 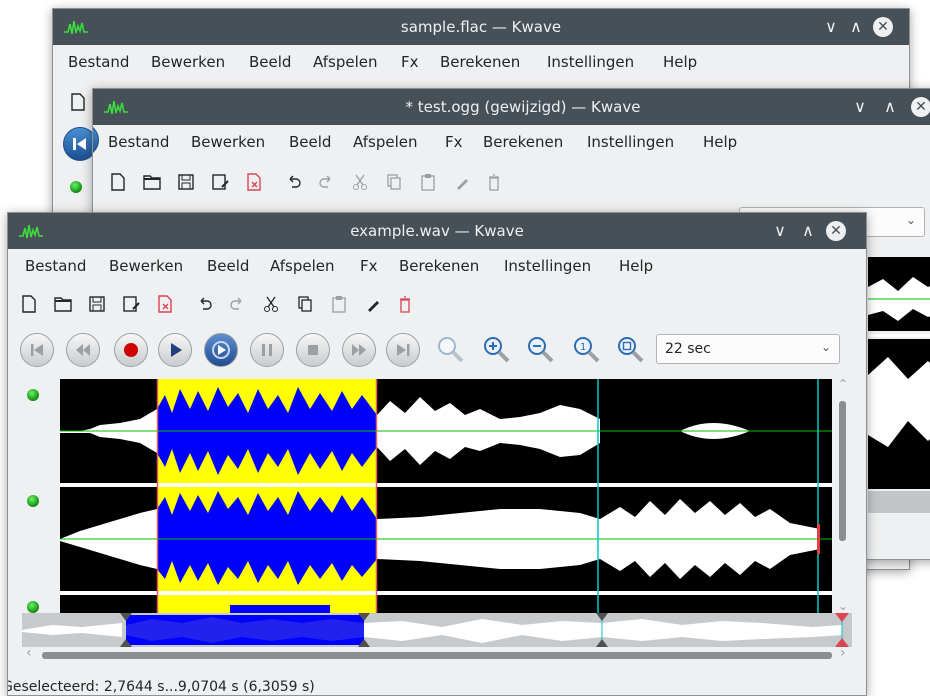 I want to click on skip-to-end-icon, so click(x=403, y=350).